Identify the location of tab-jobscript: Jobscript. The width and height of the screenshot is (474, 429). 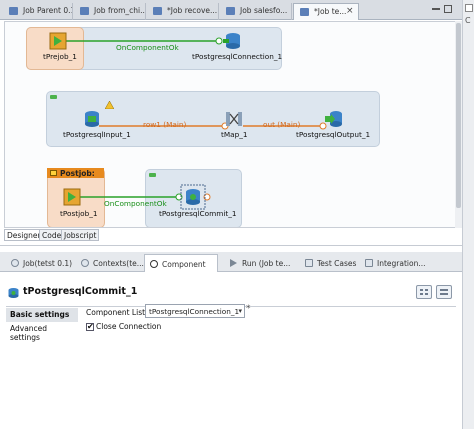
(80, 235).